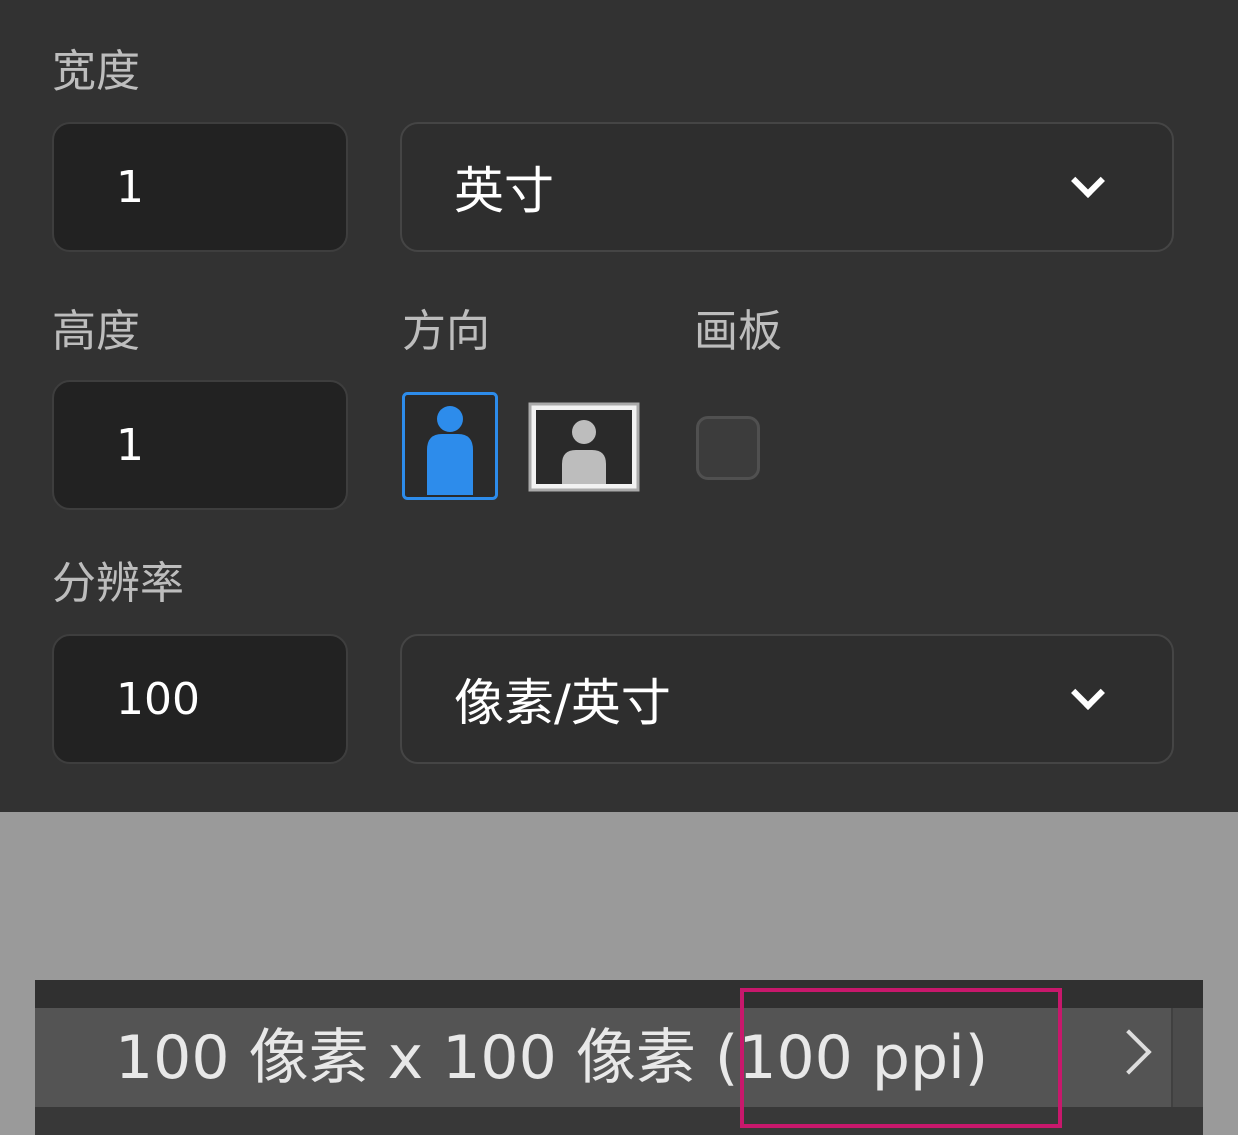 Image resolution: width=1238 pixels, height=1135 pixels. I want to click on orientation-label: 方向, so click(446, 331).